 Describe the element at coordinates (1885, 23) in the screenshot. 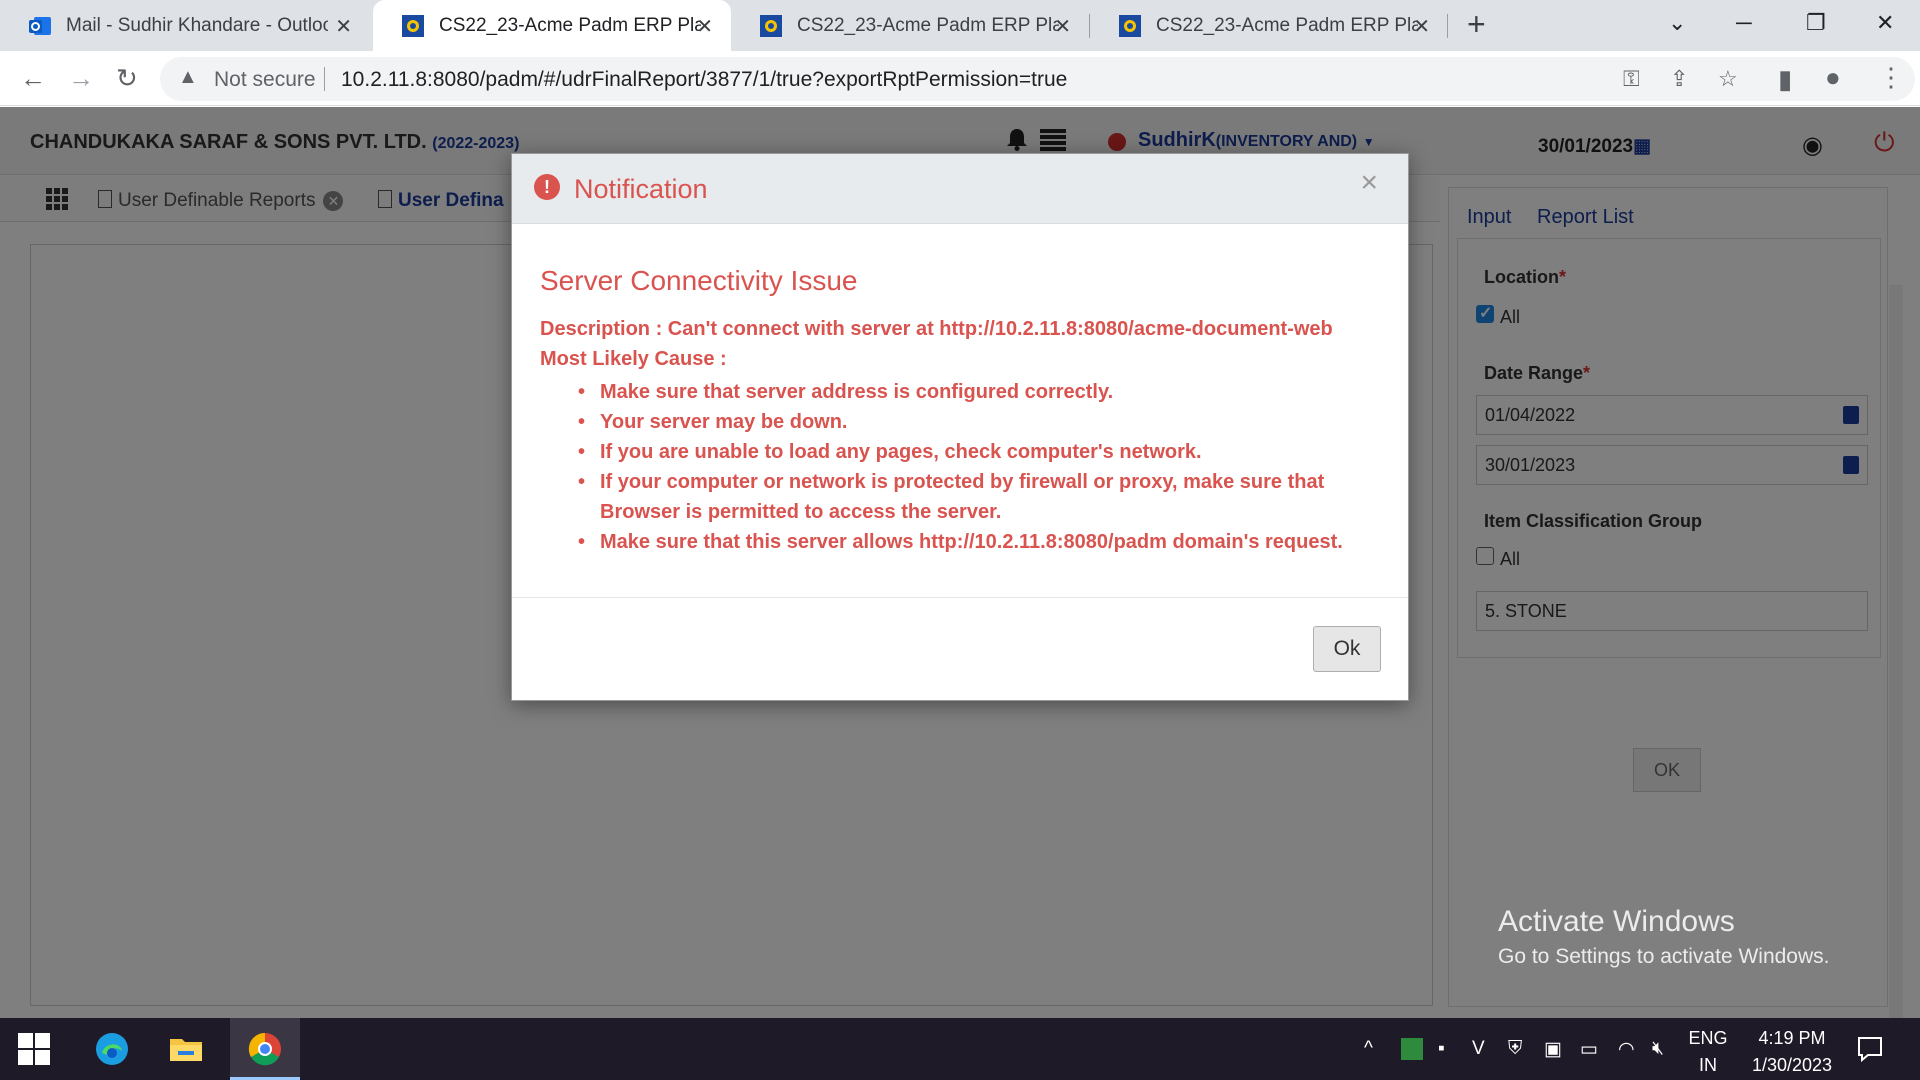

I see `close-window-button: ✕` at that location.